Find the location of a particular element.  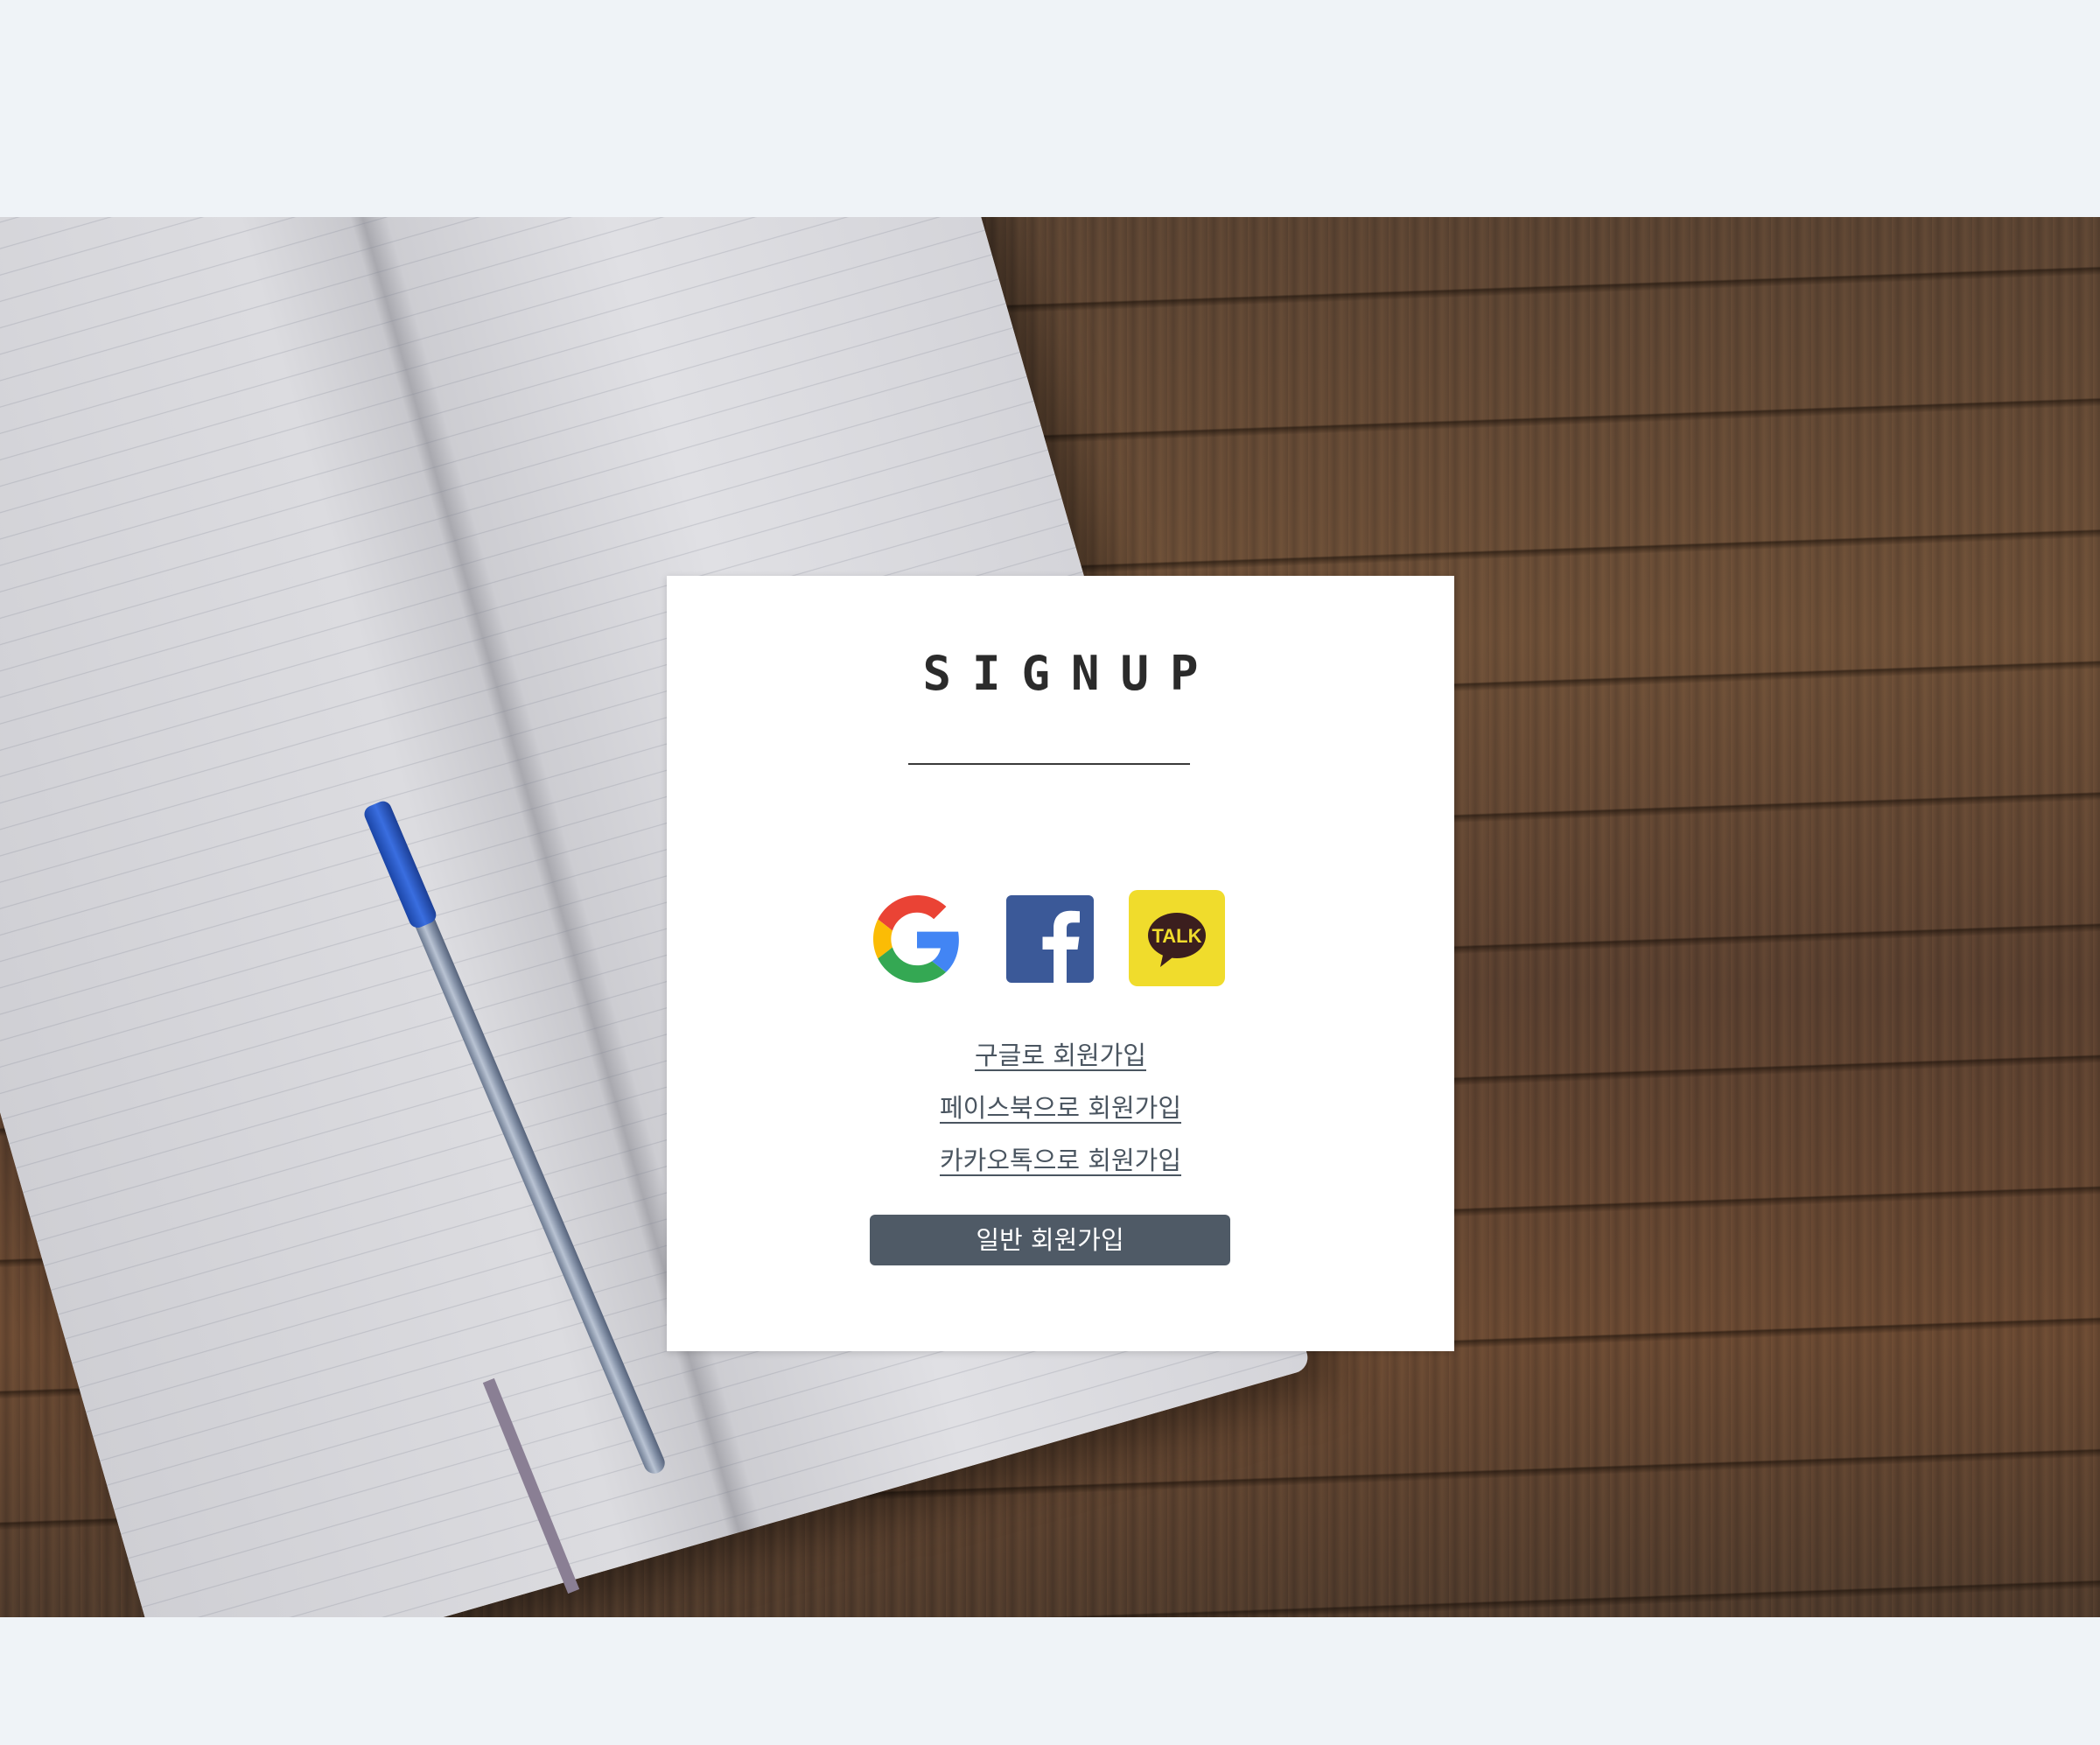

facebook-icon is located at coordinates (1050, 939).